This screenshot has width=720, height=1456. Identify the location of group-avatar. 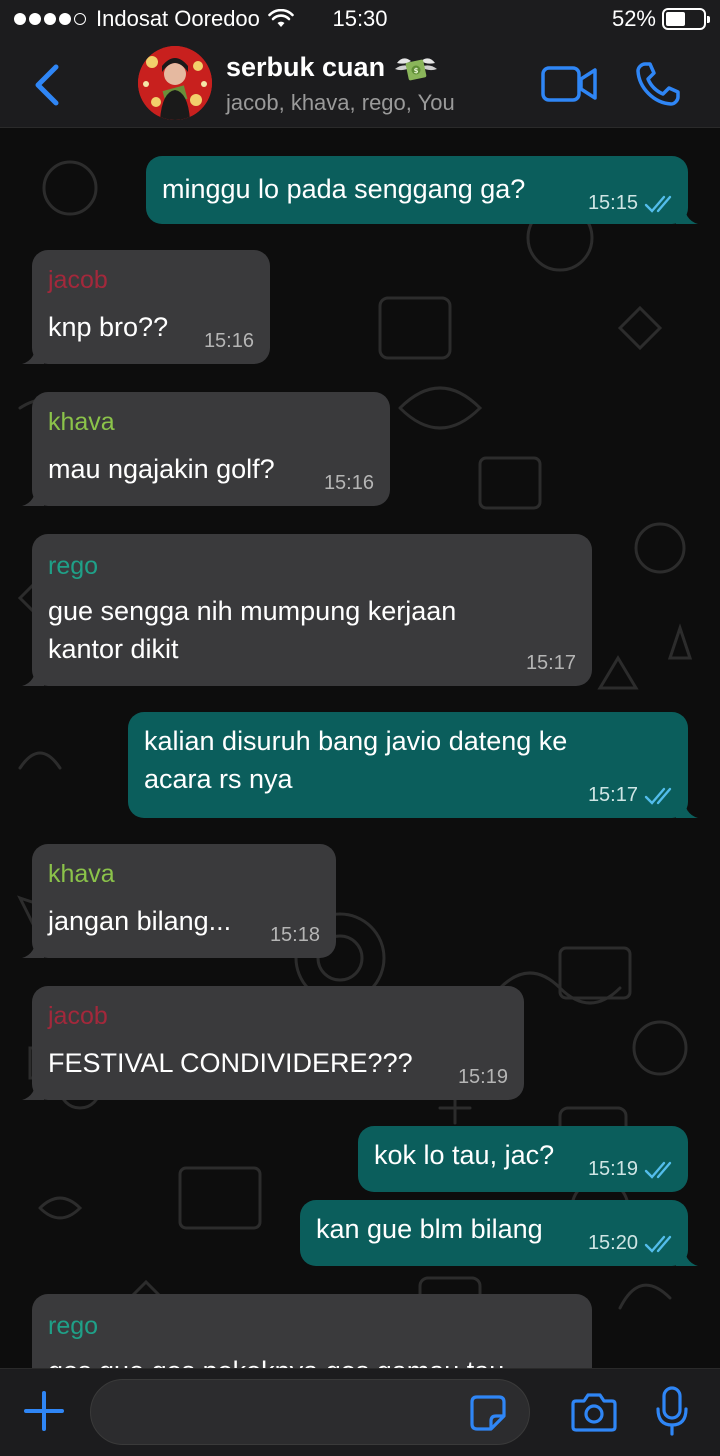
(175, 83).